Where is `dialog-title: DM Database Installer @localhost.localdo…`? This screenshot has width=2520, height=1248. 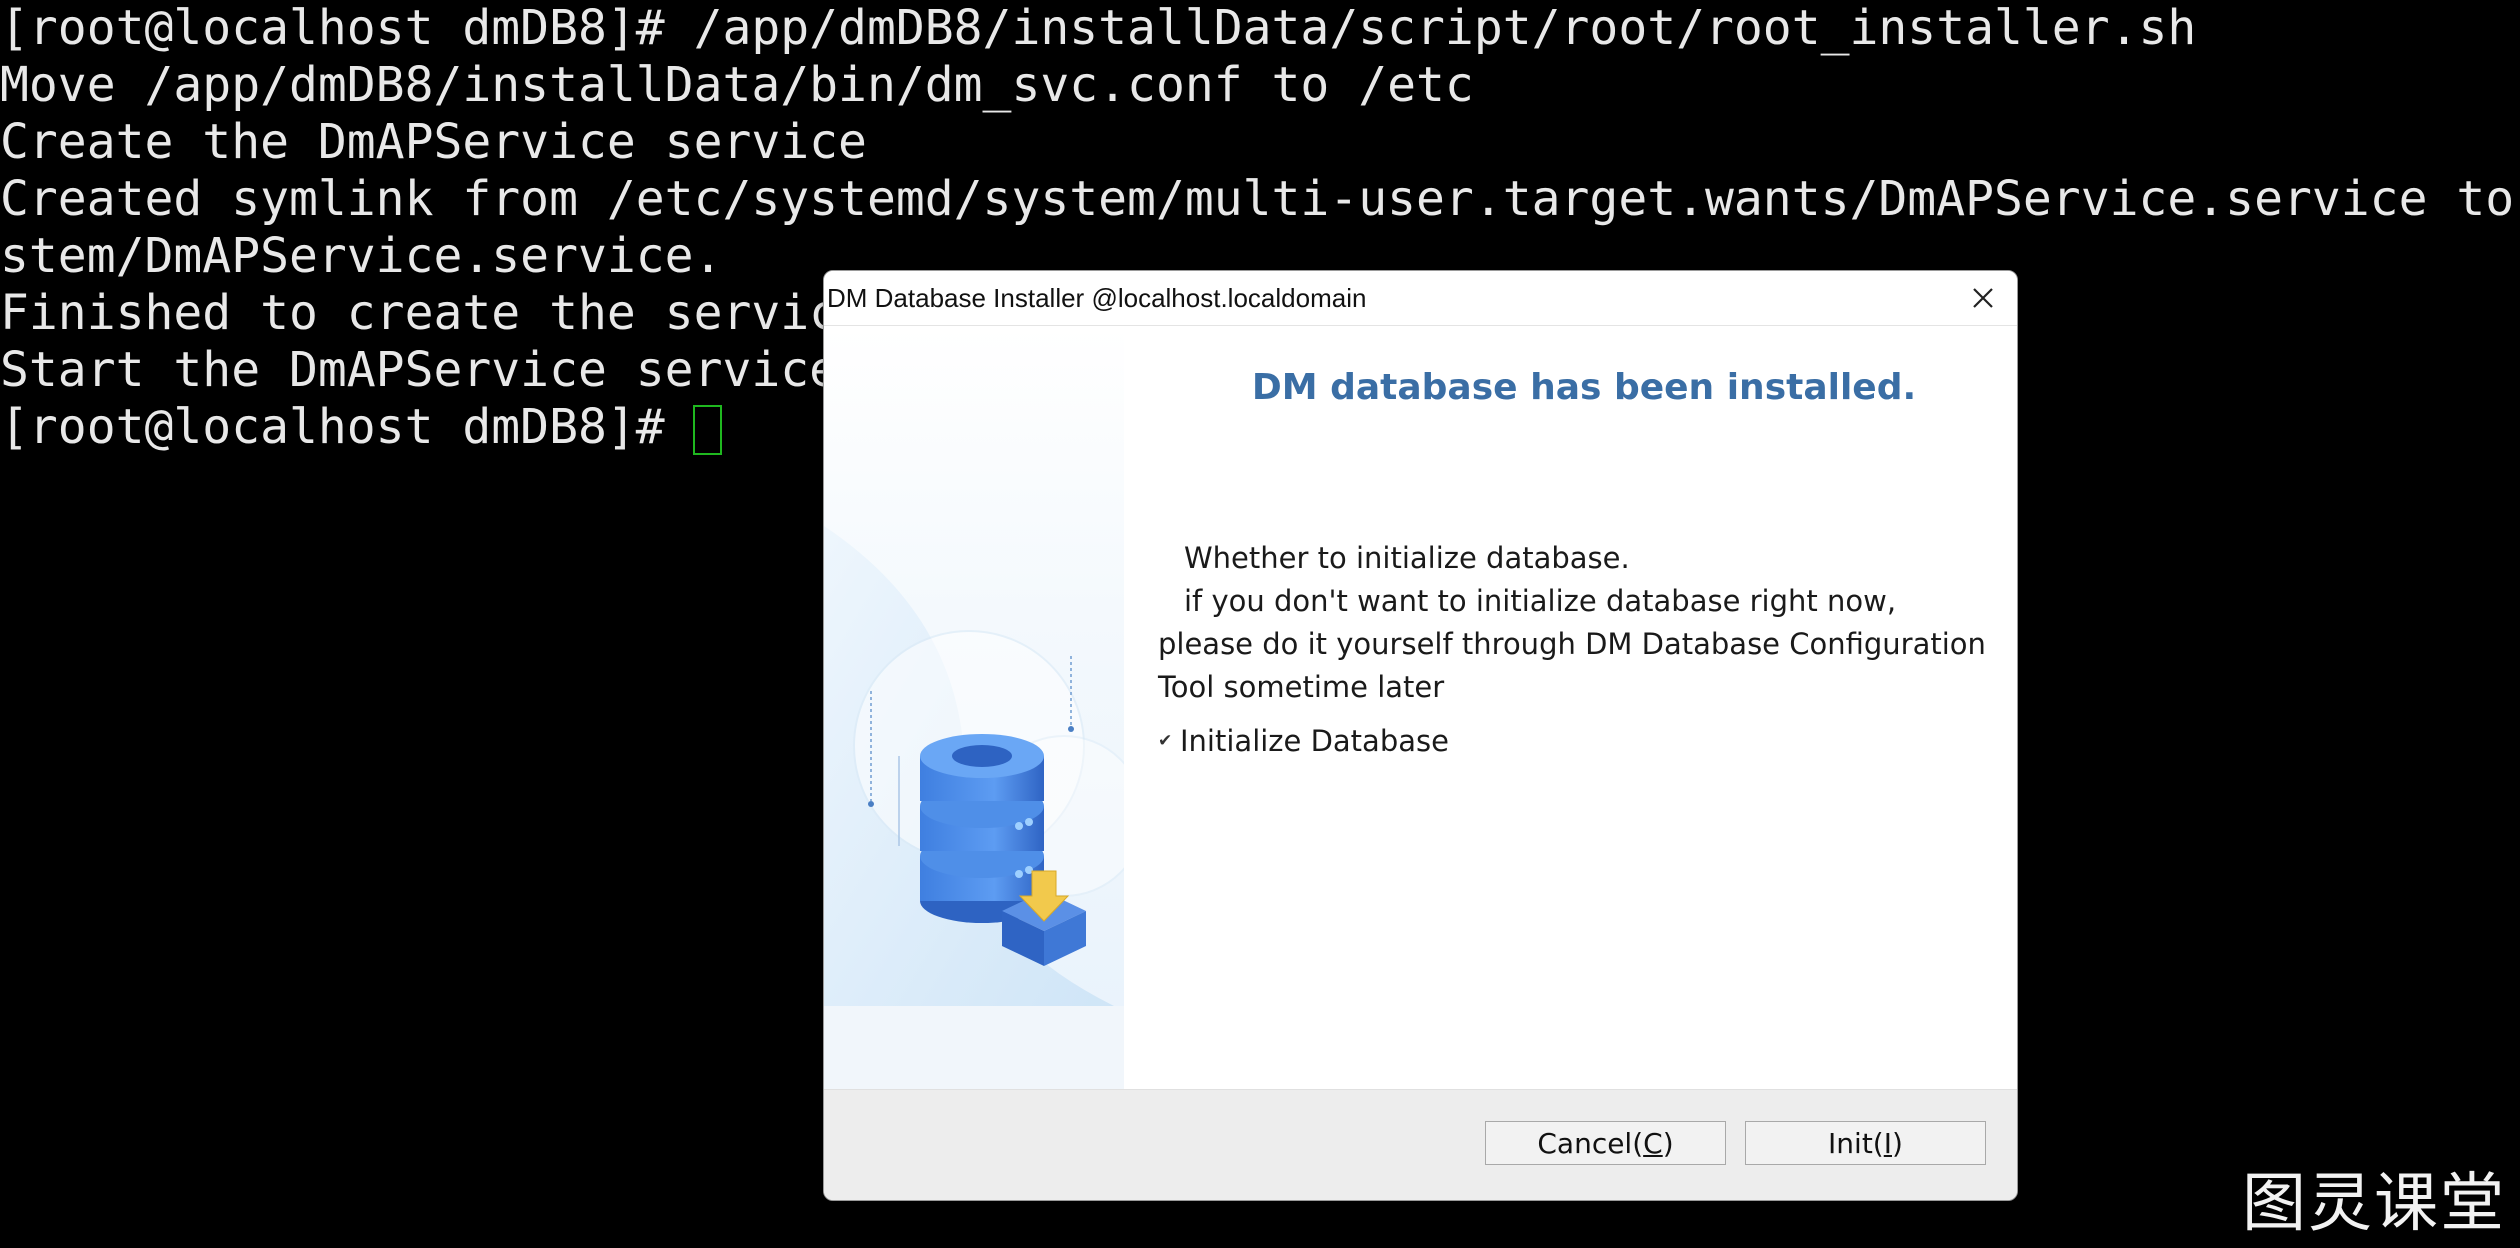 dialog-title: DM Database Installer @localhost.localdo… is located at coordinates (1097, 298).